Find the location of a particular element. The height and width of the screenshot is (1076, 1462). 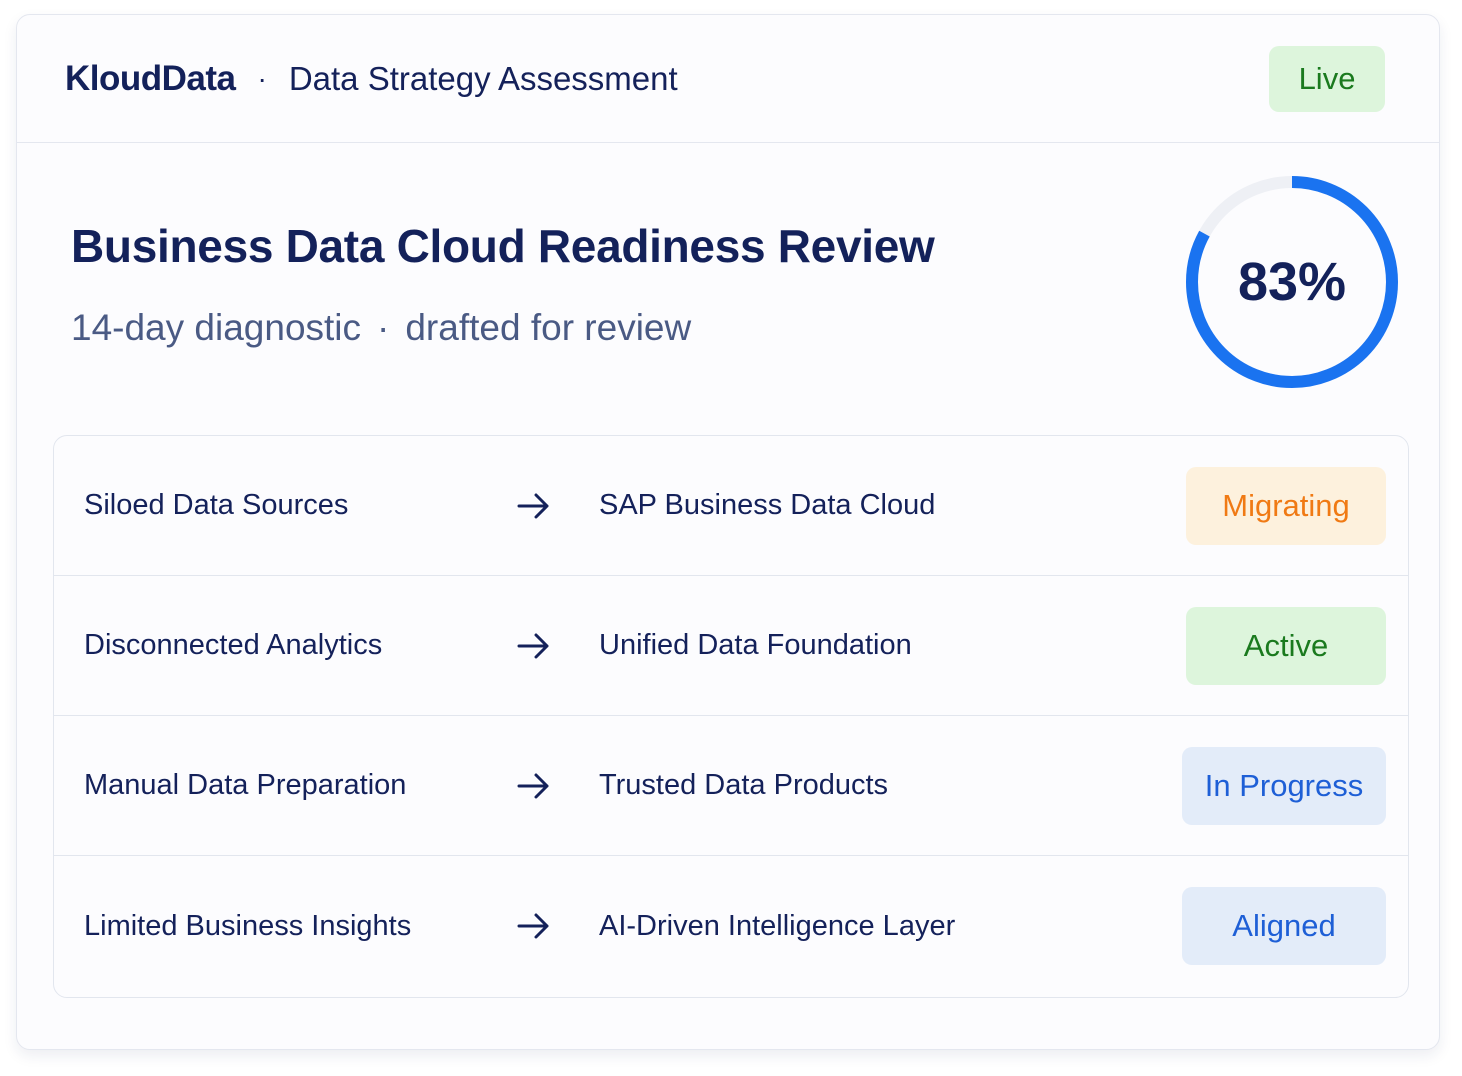

section-title: Data Strategy Assessment is located at coordinates (483, 78).